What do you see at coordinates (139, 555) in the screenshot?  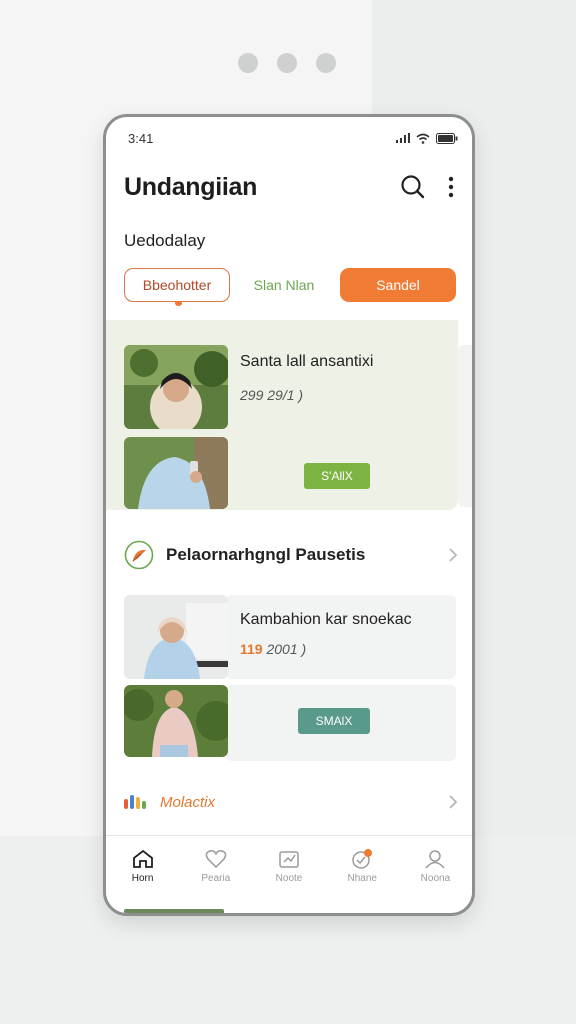 I see `leaf-icon` at bounding box center [139, 555].